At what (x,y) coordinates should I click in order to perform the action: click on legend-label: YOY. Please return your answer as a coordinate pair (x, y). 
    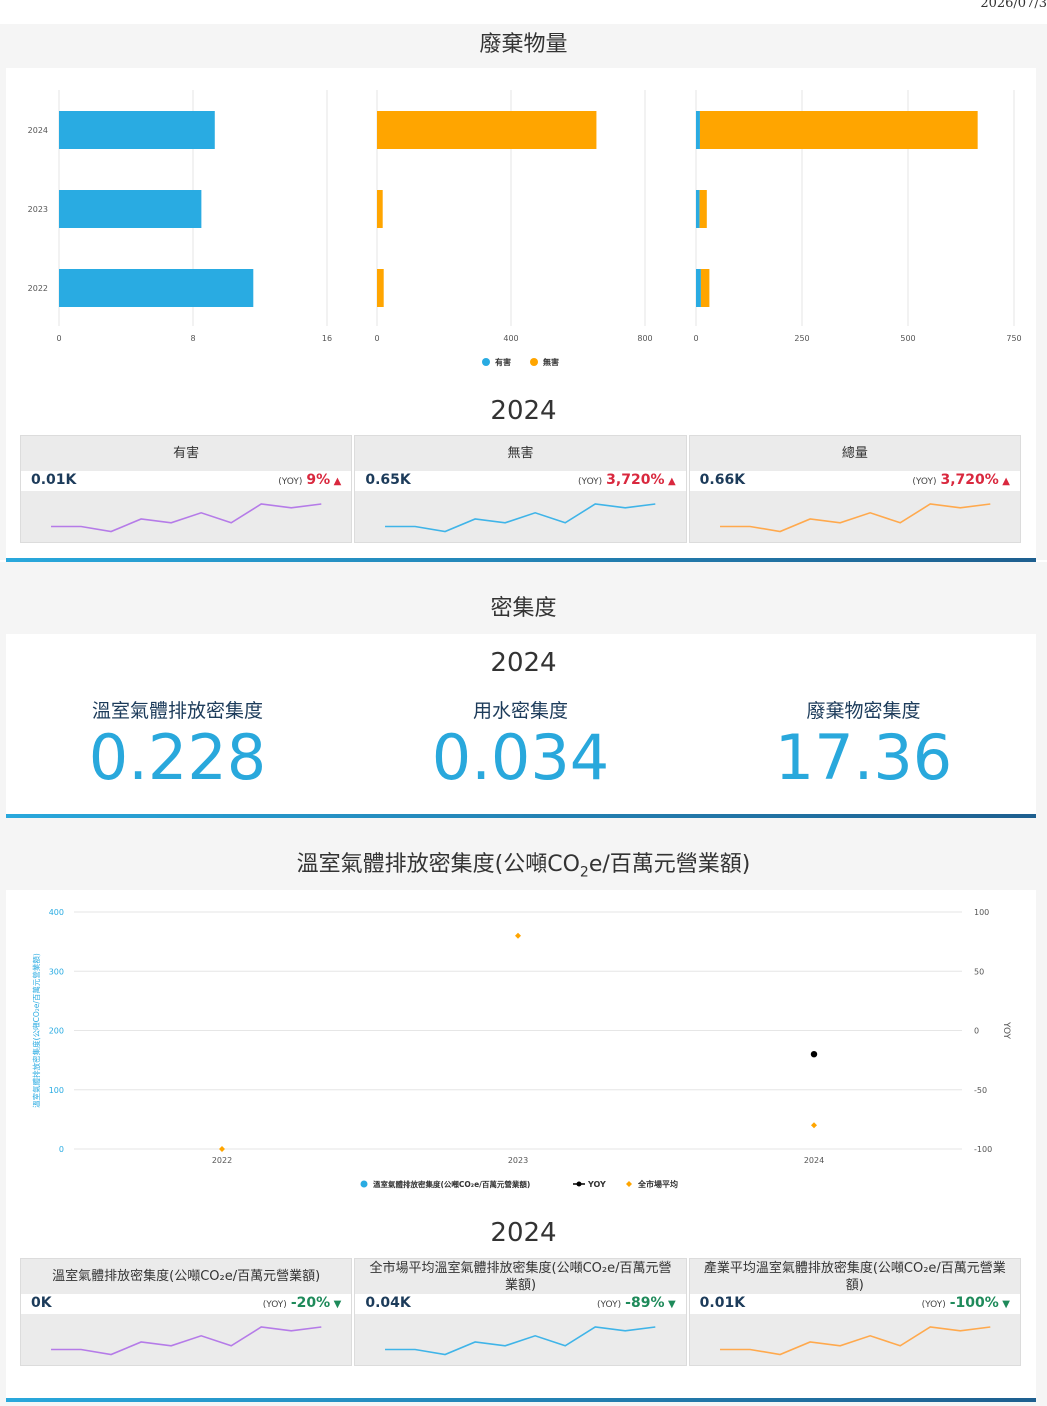
    Looking at the image, I should click on (596, 1184).